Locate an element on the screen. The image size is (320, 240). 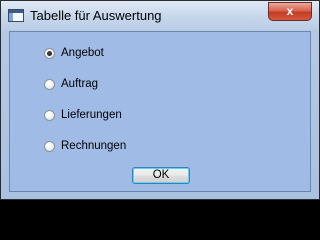
radio-rechnungen: Rechnungen is located at coordinates (85, 146).